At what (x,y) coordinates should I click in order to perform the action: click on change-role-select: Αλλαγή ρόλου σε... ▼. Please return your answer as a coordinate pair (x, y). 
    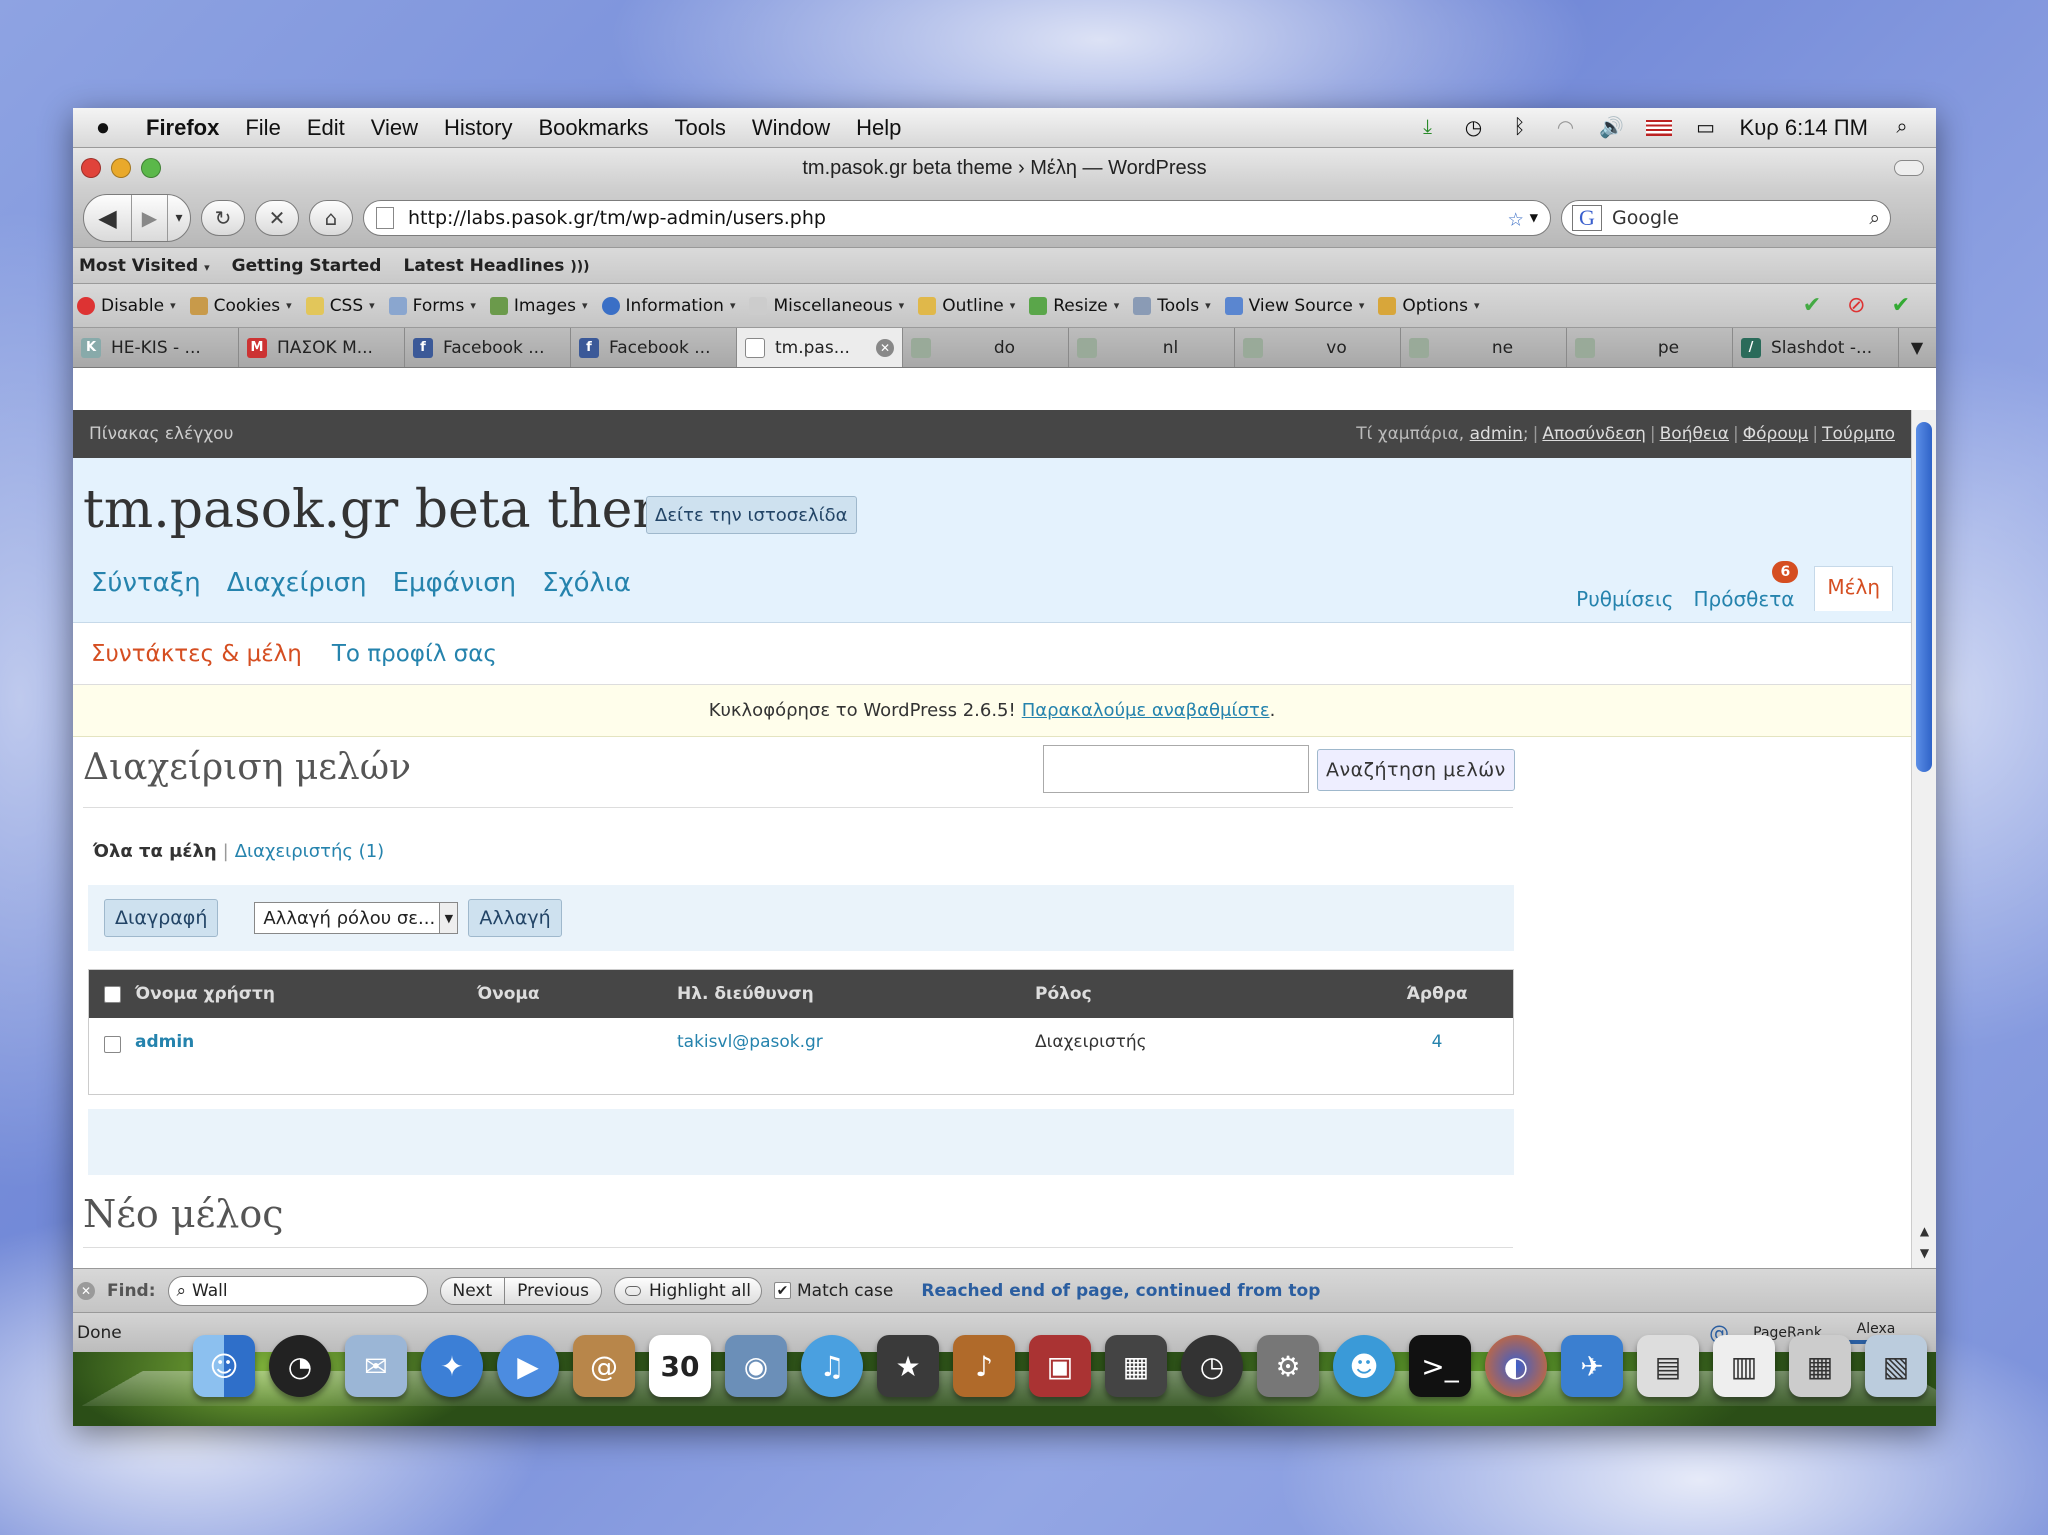
    Looking at the image, I should click on (356, 918).